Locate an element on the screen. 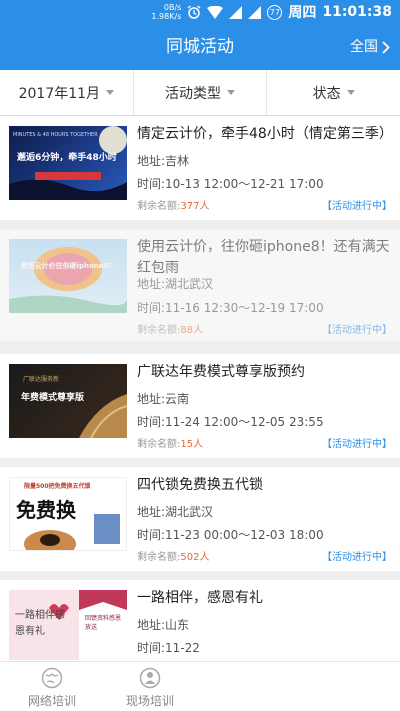 This screenshot has height=711, width=400. month-filter: 2017年11月 is located at coordinates (67, 92).